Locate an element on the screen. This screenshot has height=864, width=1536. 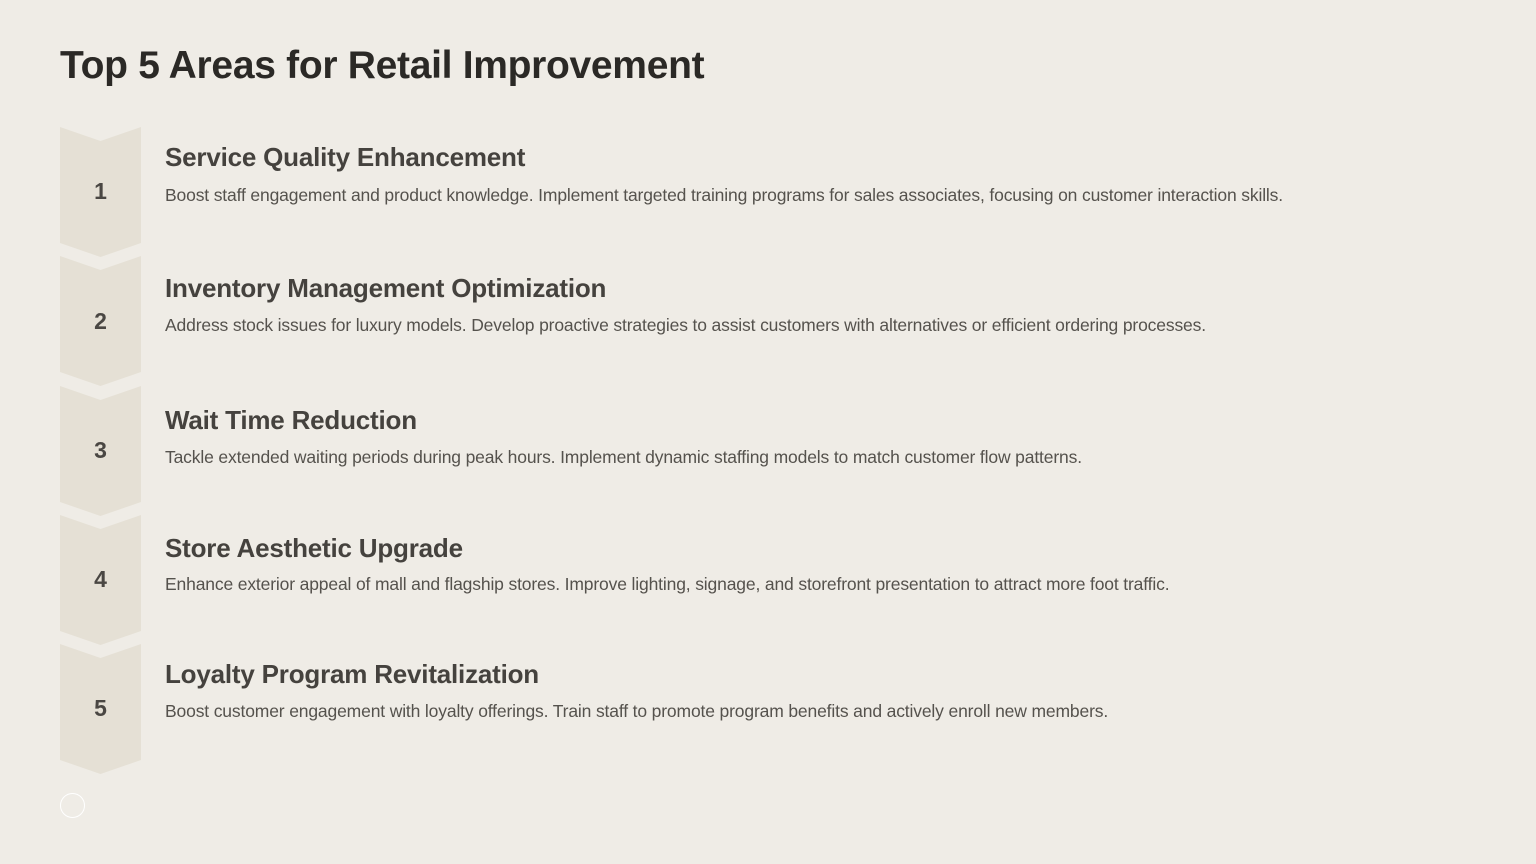
item-title: Loyalty Program Revitalization is located at coordinates (352, 674).